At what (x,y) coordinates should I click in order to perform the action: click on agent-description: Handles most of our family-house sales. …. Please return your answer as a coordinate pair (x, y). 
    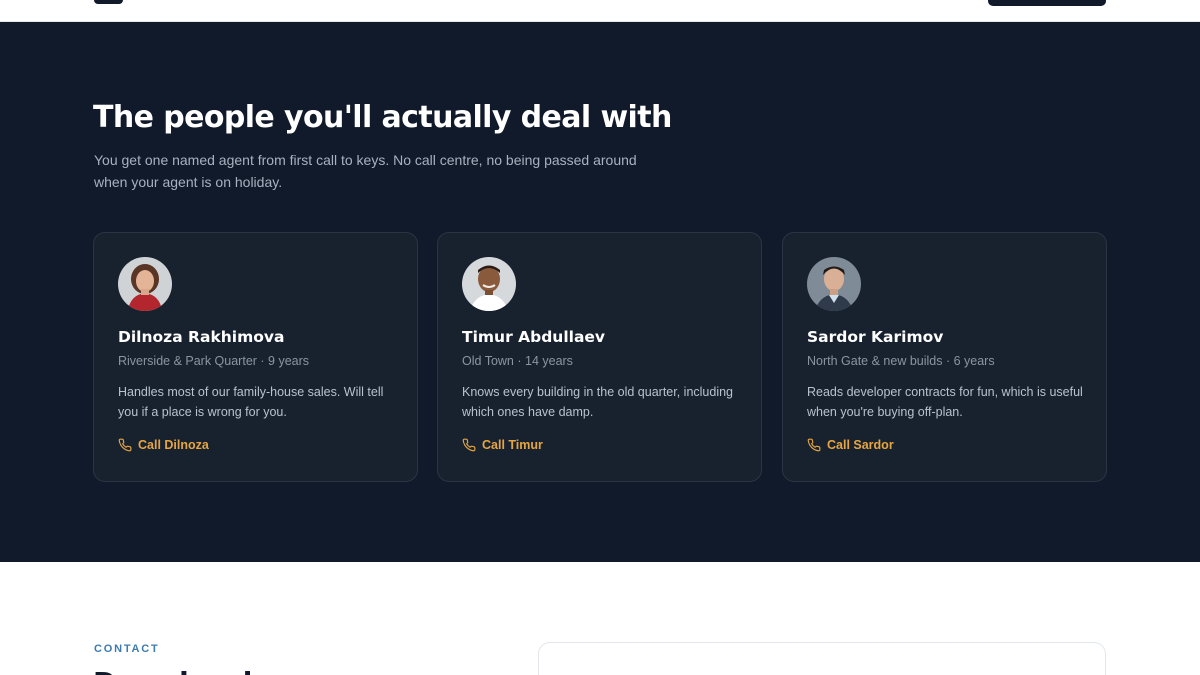
    Looking at the image, I should click on (251, 402).